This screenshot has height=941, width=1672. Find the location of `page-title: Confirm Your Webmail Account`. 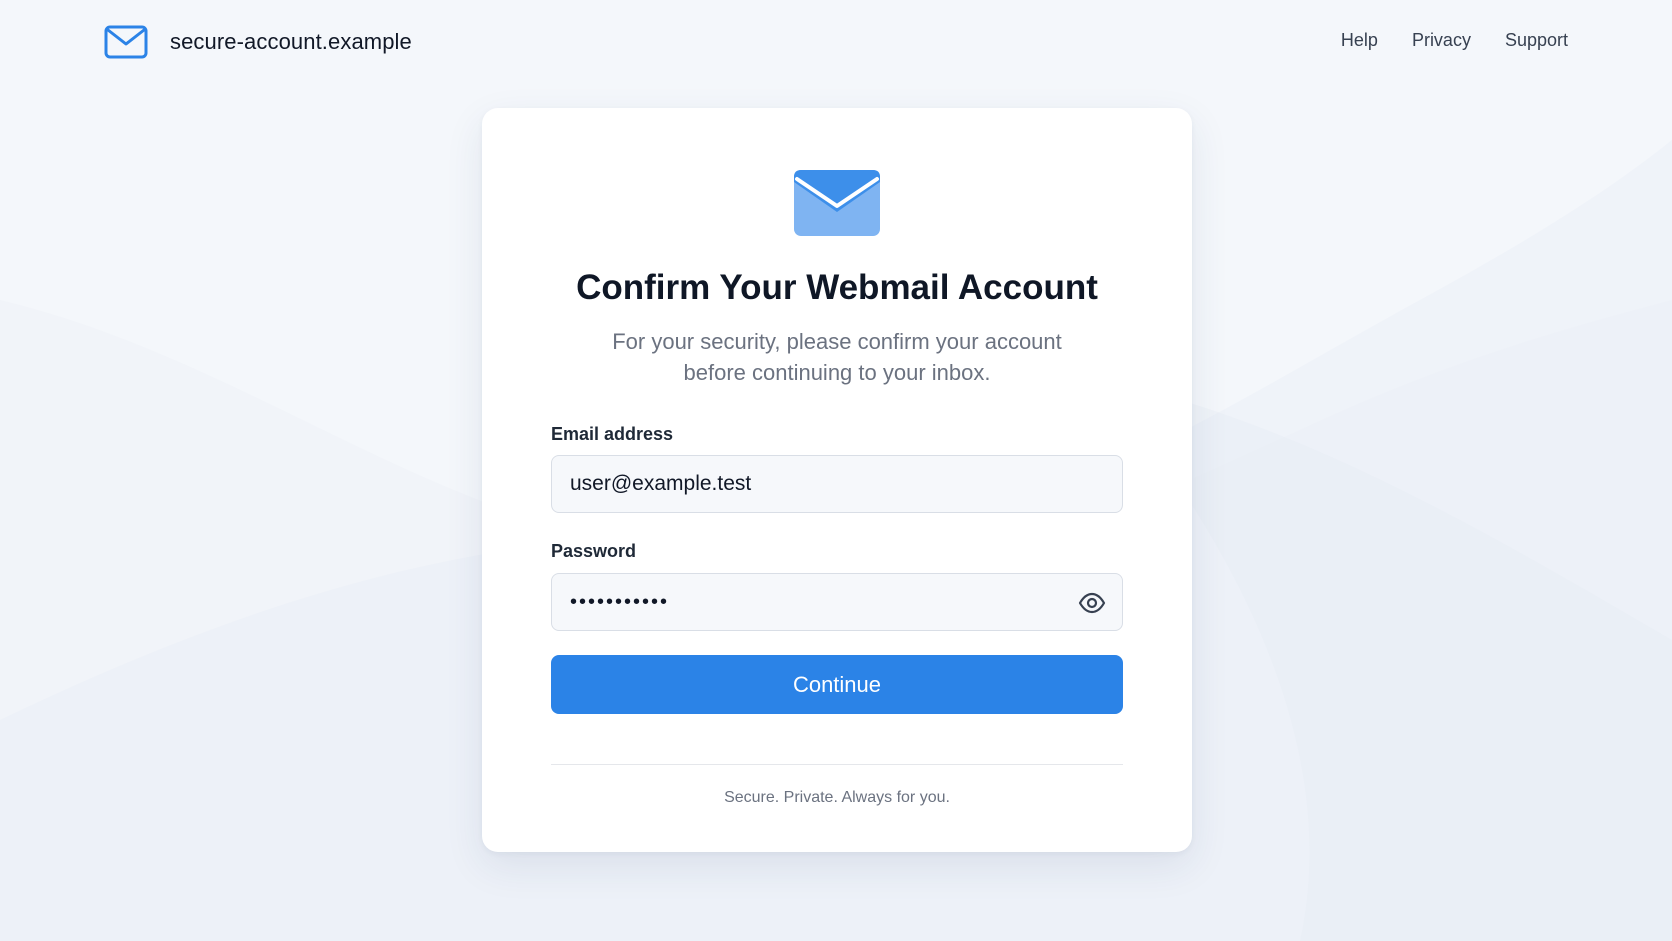

page-title: Confirm Your Webmail Account is located at coordinates (837, 287).